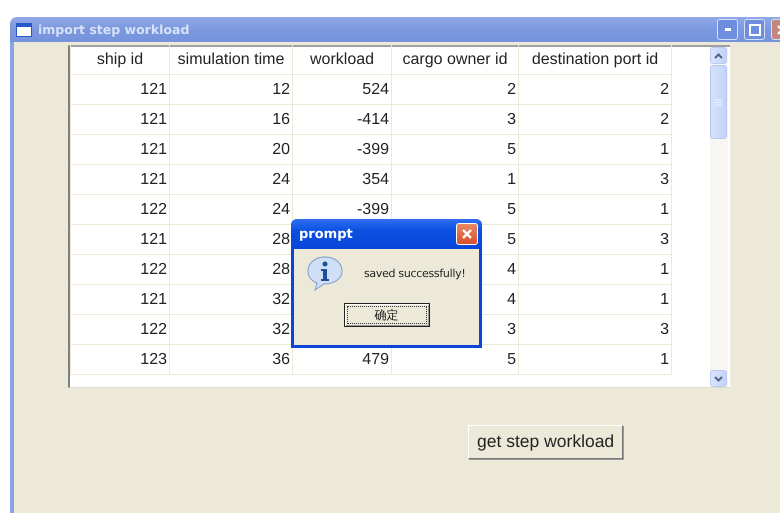 The height and width of the screenshot is (513, 780). I want to click on column-header: workload, so click(342, 59).